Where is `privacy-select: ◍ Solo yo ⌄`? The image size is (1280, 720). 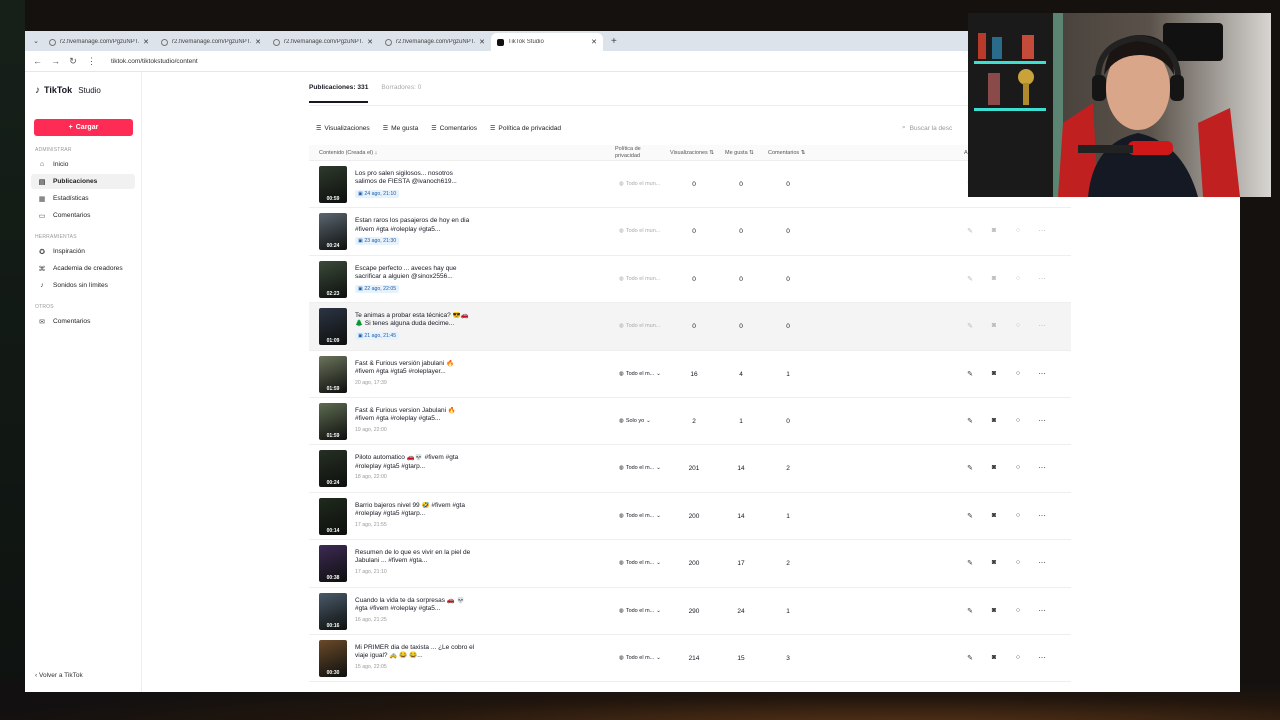 privacy-select: ◍ Solo yo ⌄ is located at coordinates (635, 421).